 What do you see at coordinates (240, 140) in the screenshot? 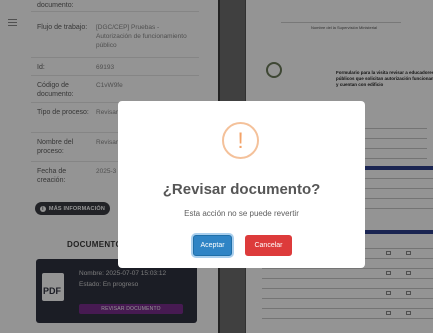
I see `warning-icon: !` at bounding box center [240, 140].